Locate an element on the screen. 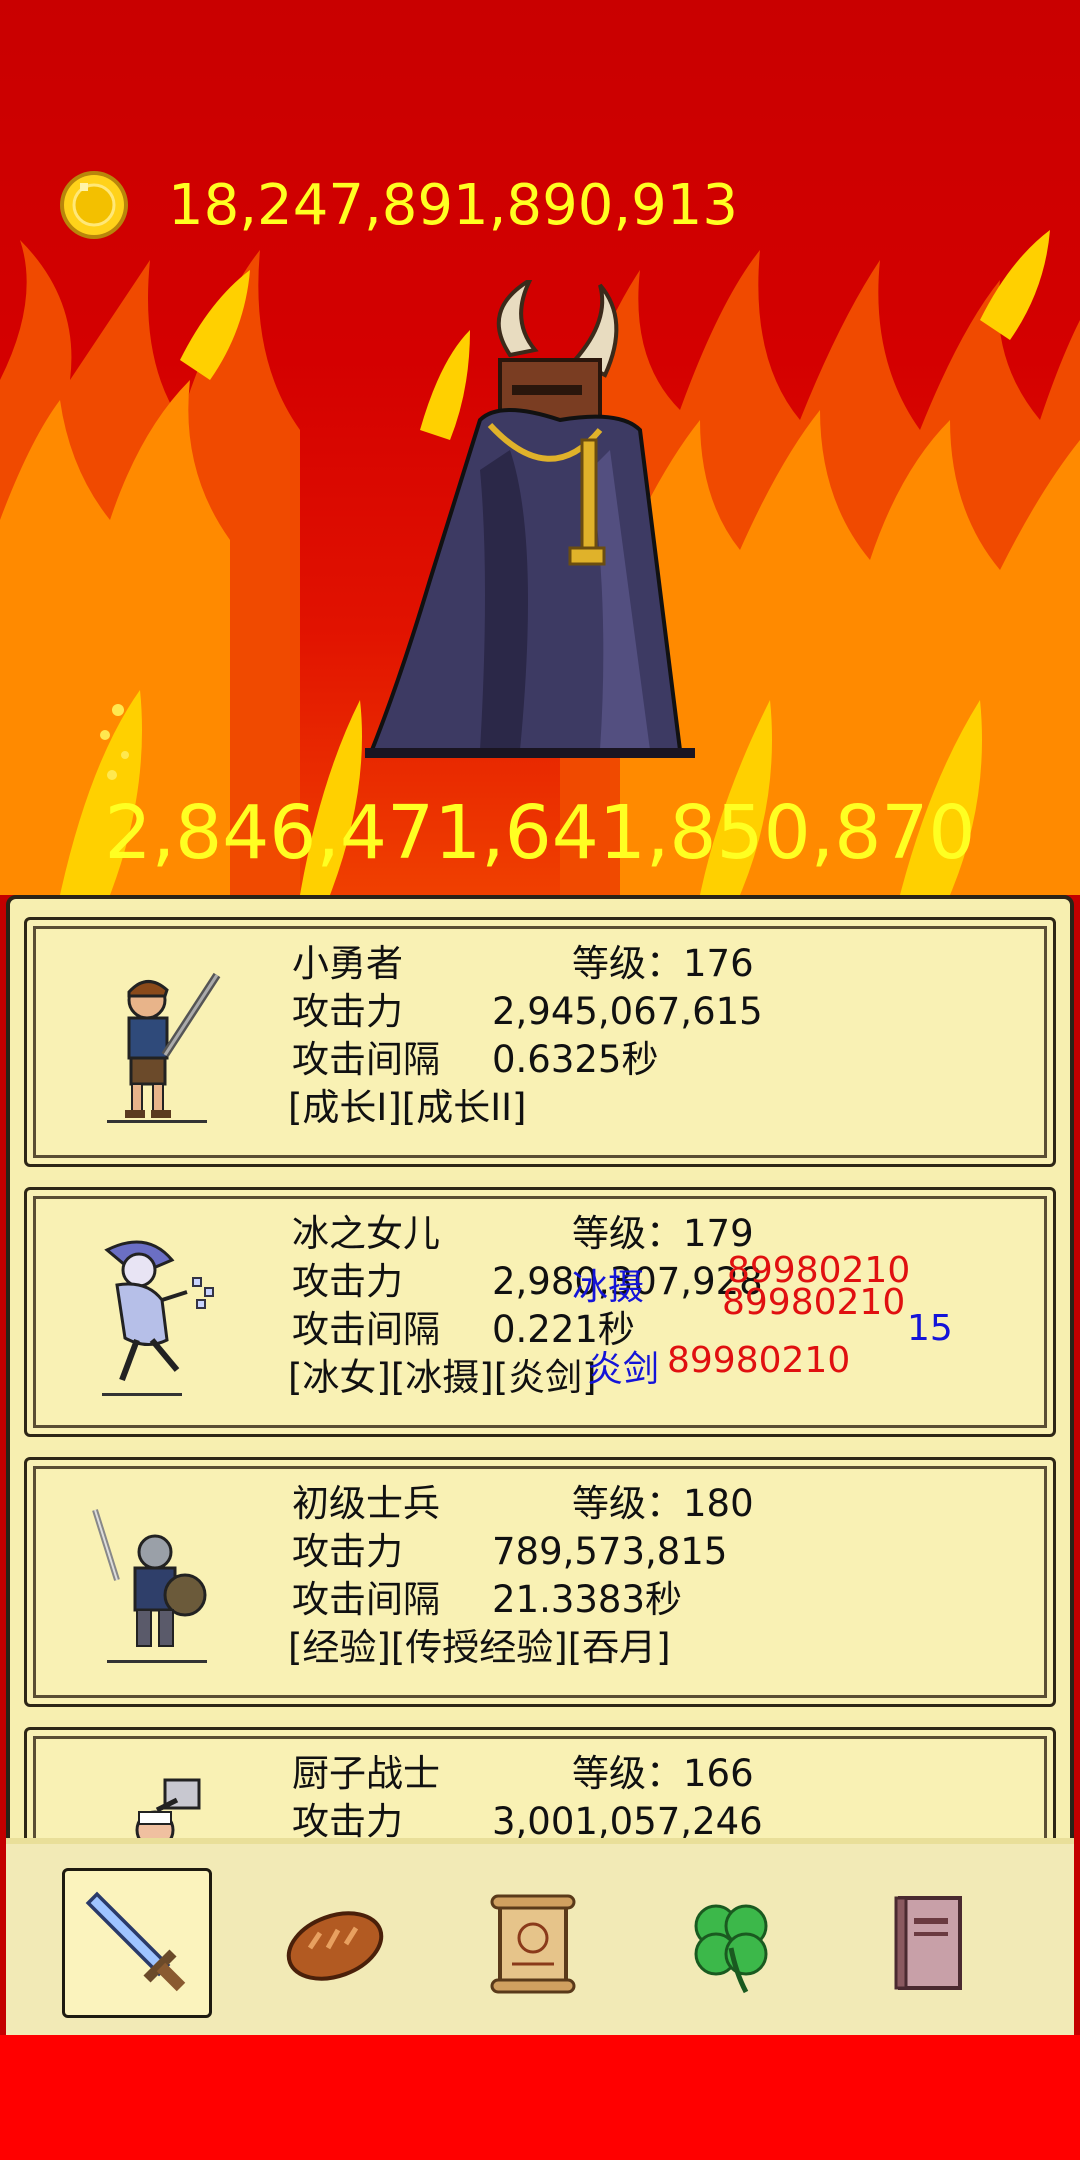  gold-counter: 18,247,891,890,913 is located at coordinates (398, 205).